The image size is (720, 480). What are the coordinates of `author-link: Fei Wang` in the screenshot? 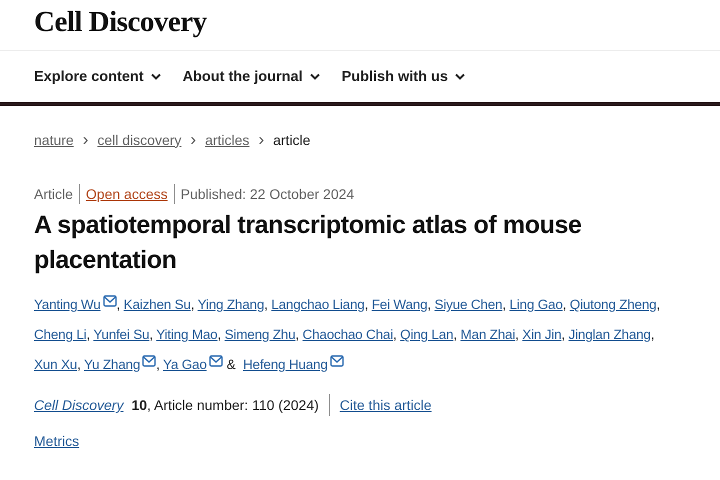 It's located at (400, 304).